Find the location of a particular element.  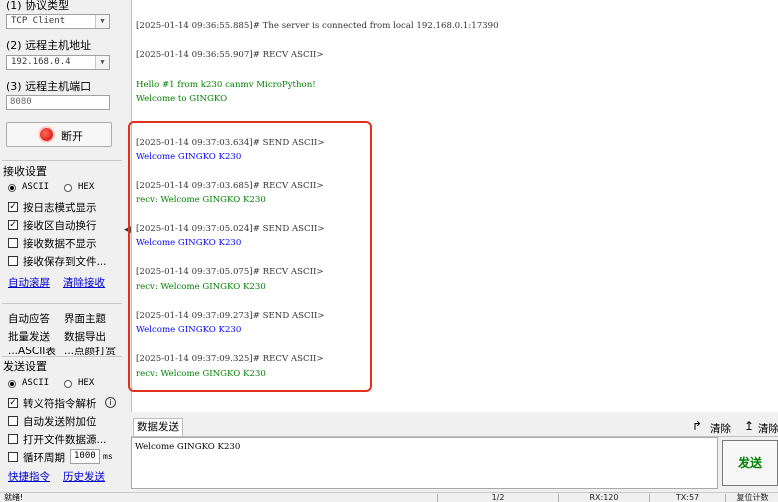

clear-all-button-clip: 清除 is located at coordinates (768, 428).